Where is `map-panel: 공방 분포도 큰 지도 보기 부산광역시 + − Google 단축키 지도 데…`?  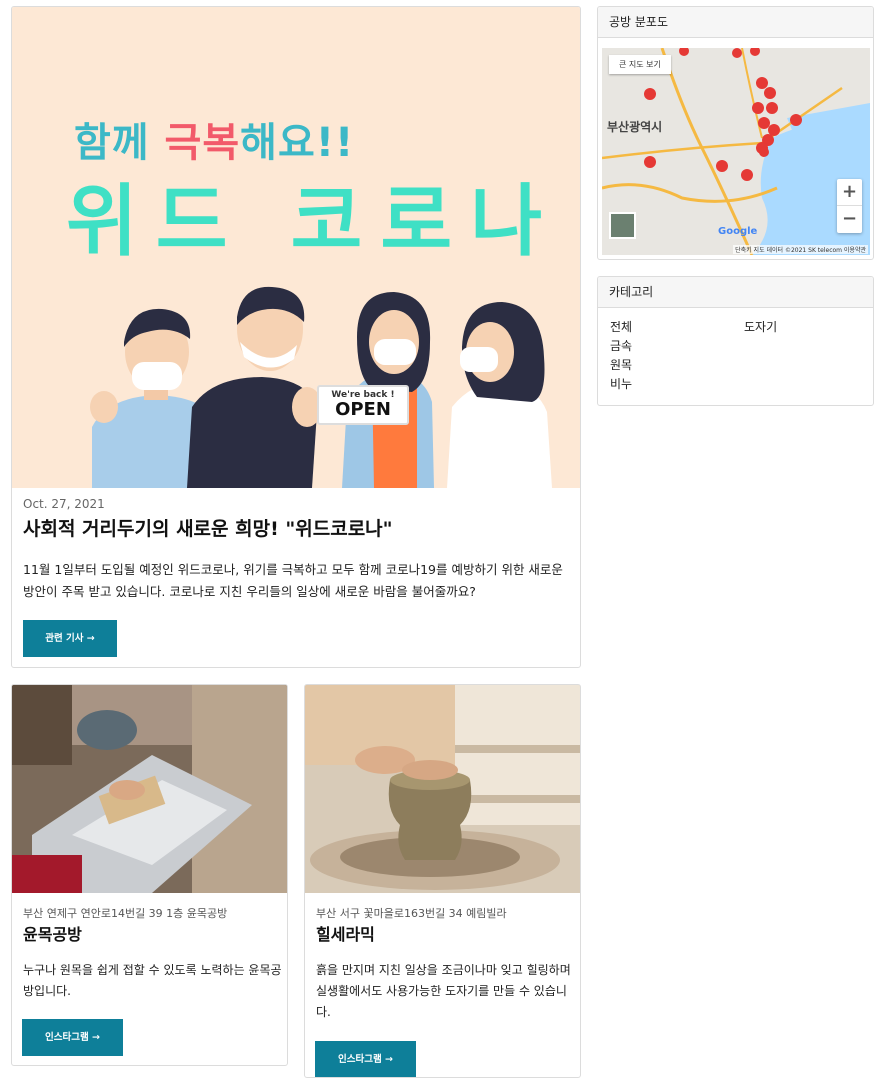 map-panel: 공방 분포도 큰 지도 보기 부산광역시 + − Google 단축키 지도 데… is located at coordinates (735, 133).